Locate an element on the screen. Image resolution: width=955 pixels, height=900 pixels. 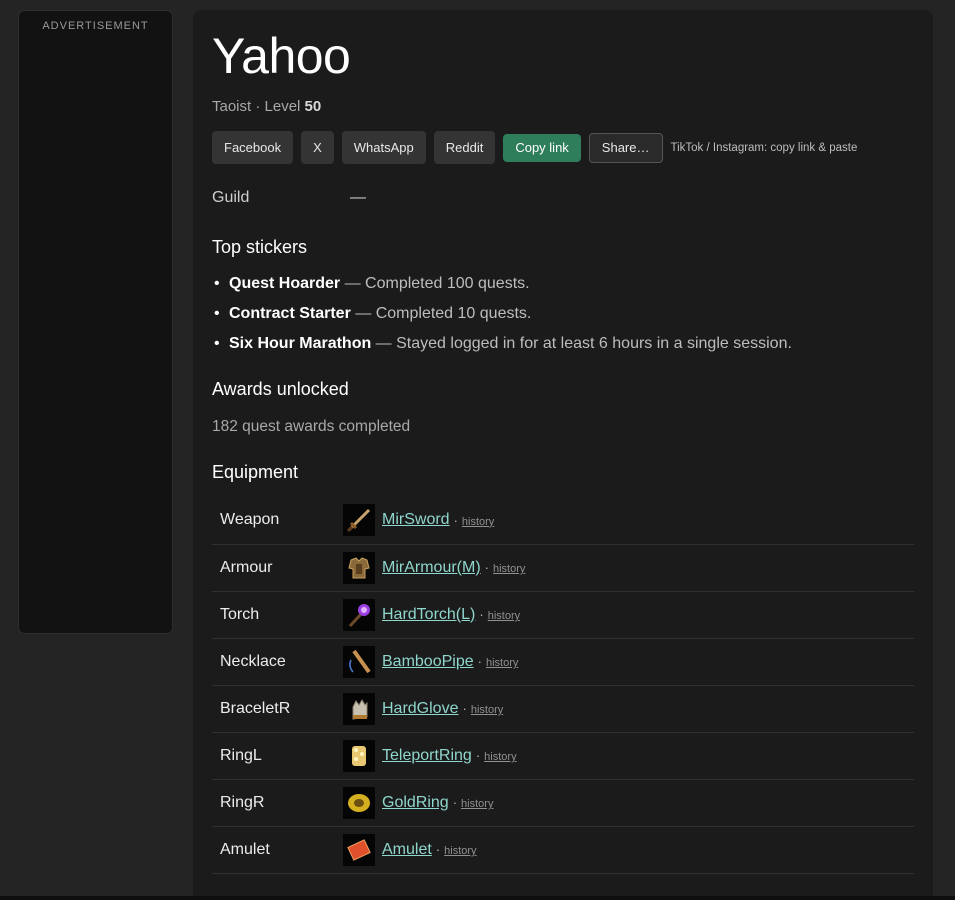
slot-label: Amulet is located at coordinates (277, 850).